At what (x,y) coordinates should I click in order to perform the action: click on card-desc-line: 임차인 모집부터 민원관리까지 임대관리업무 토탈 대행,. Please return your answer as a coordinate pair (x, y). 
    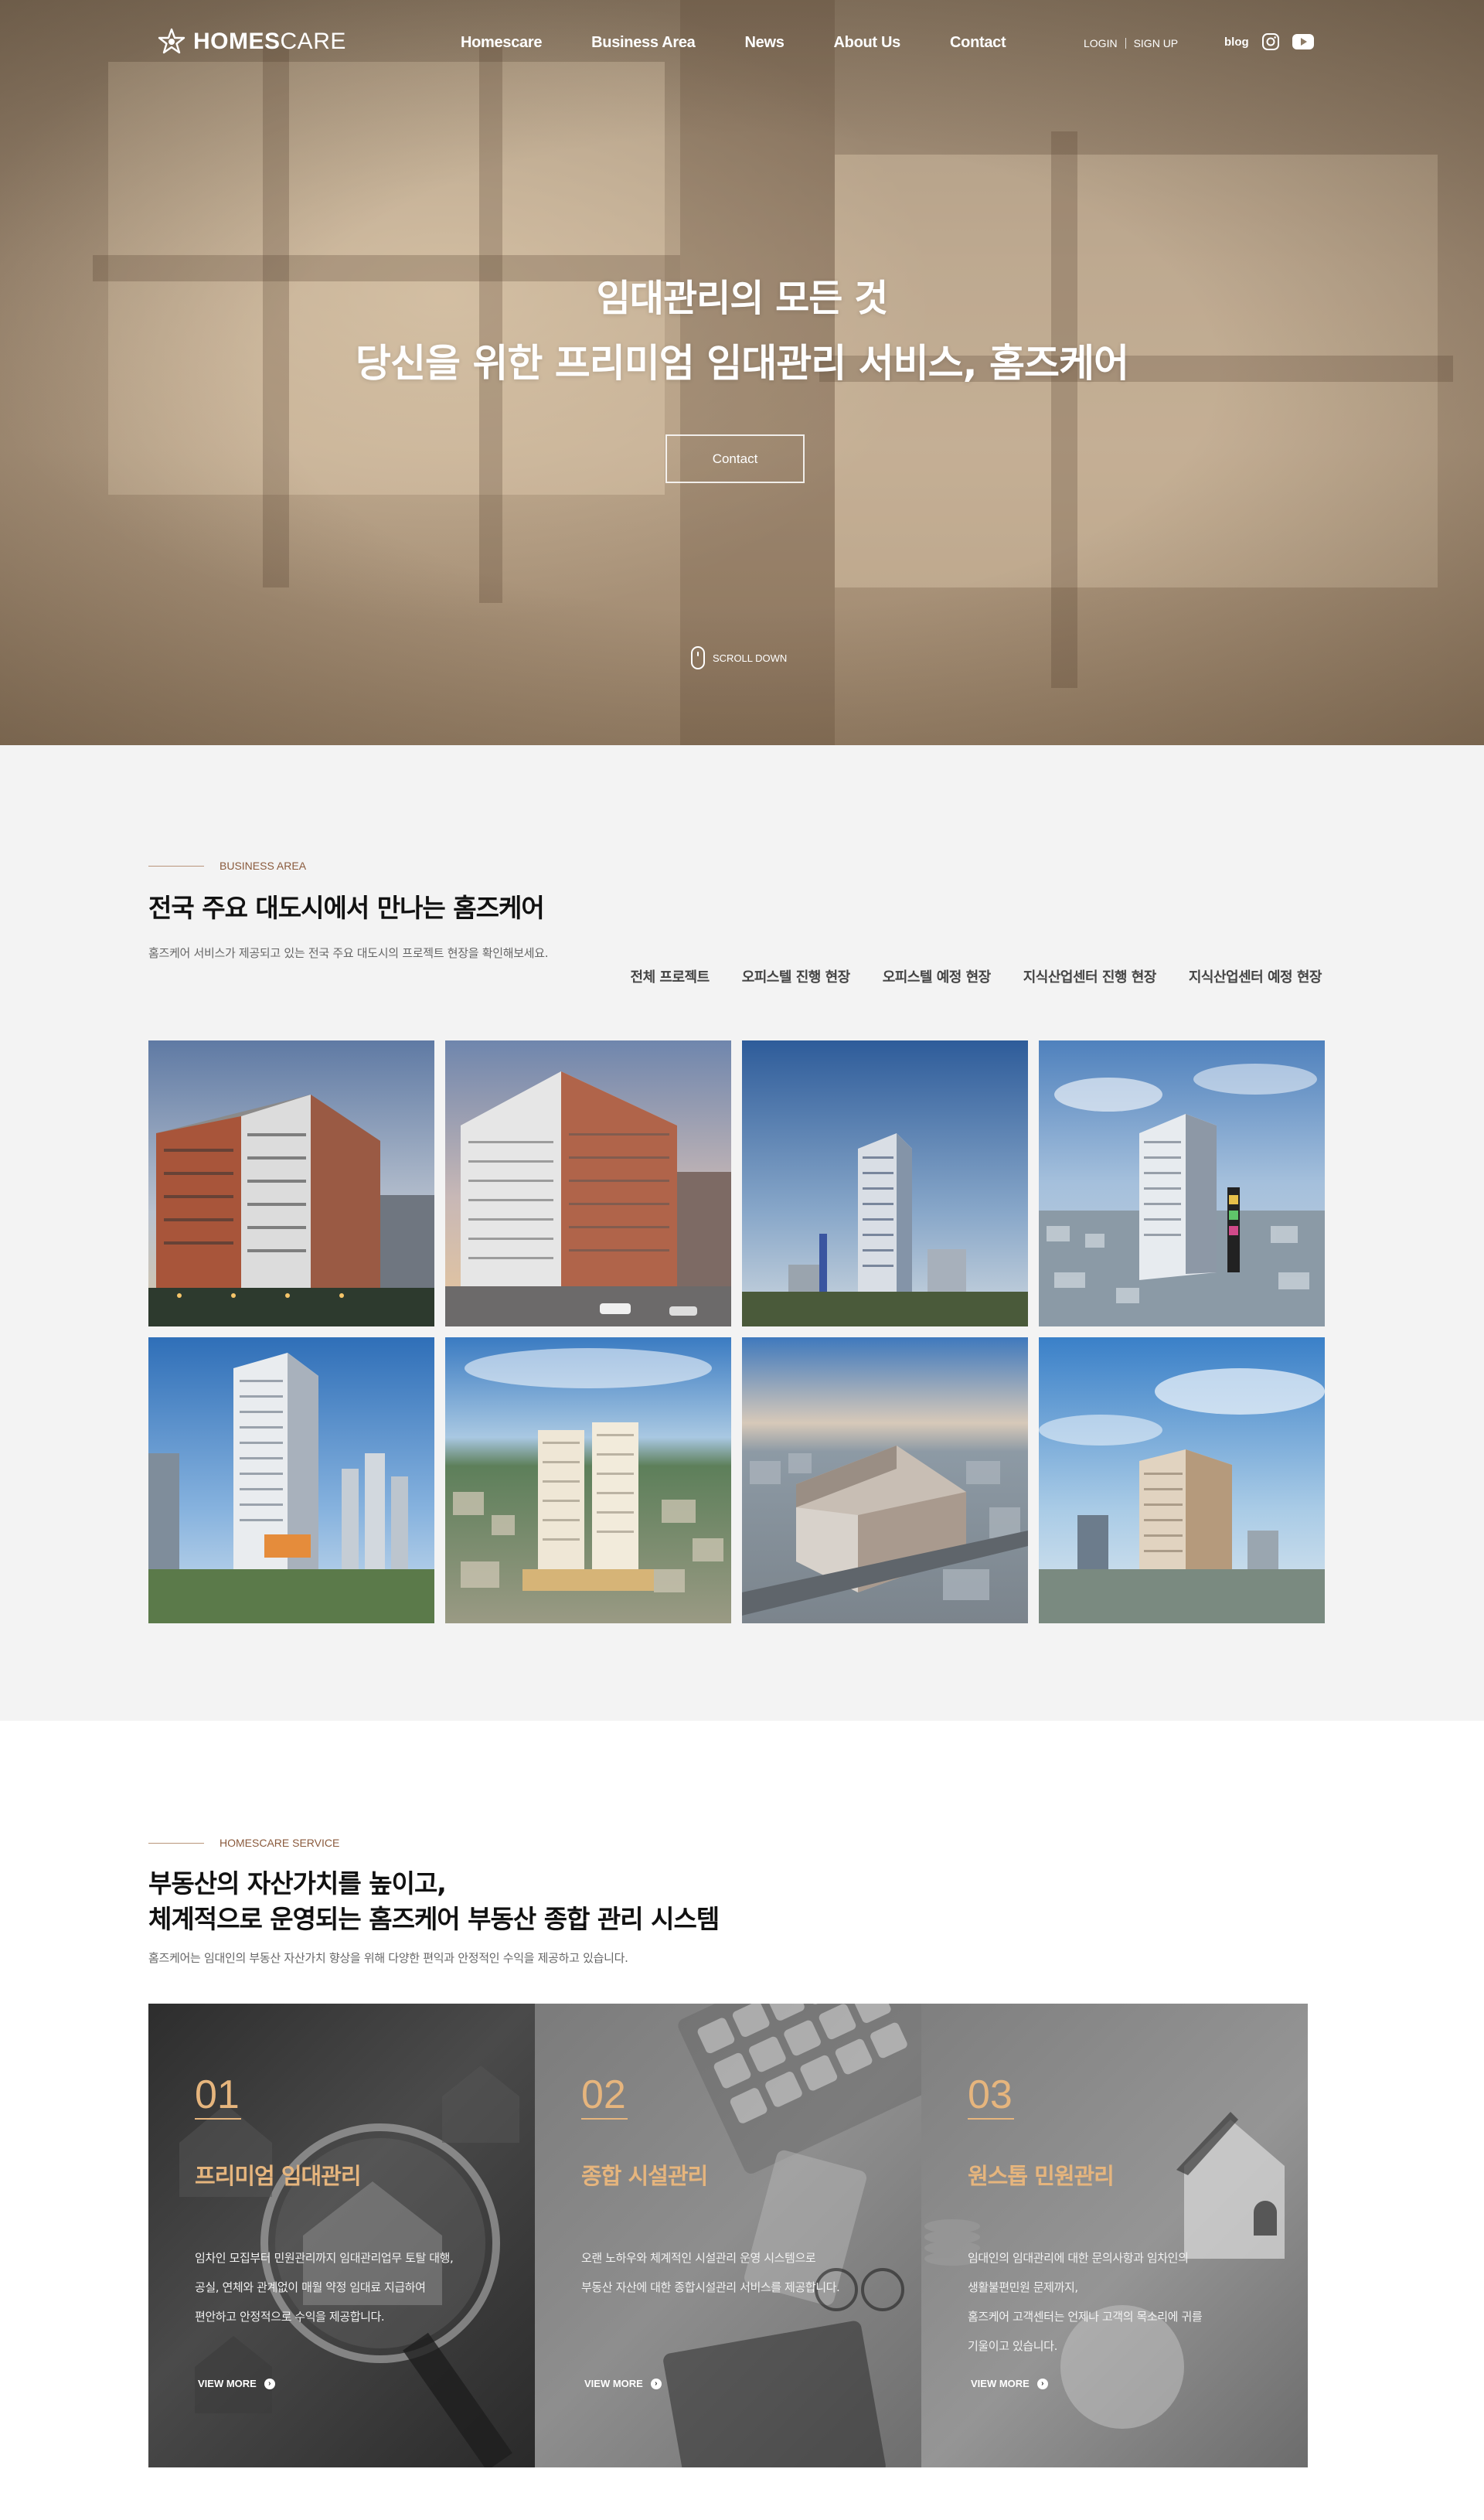
    Looking at the image, I should click on (324, 2258).